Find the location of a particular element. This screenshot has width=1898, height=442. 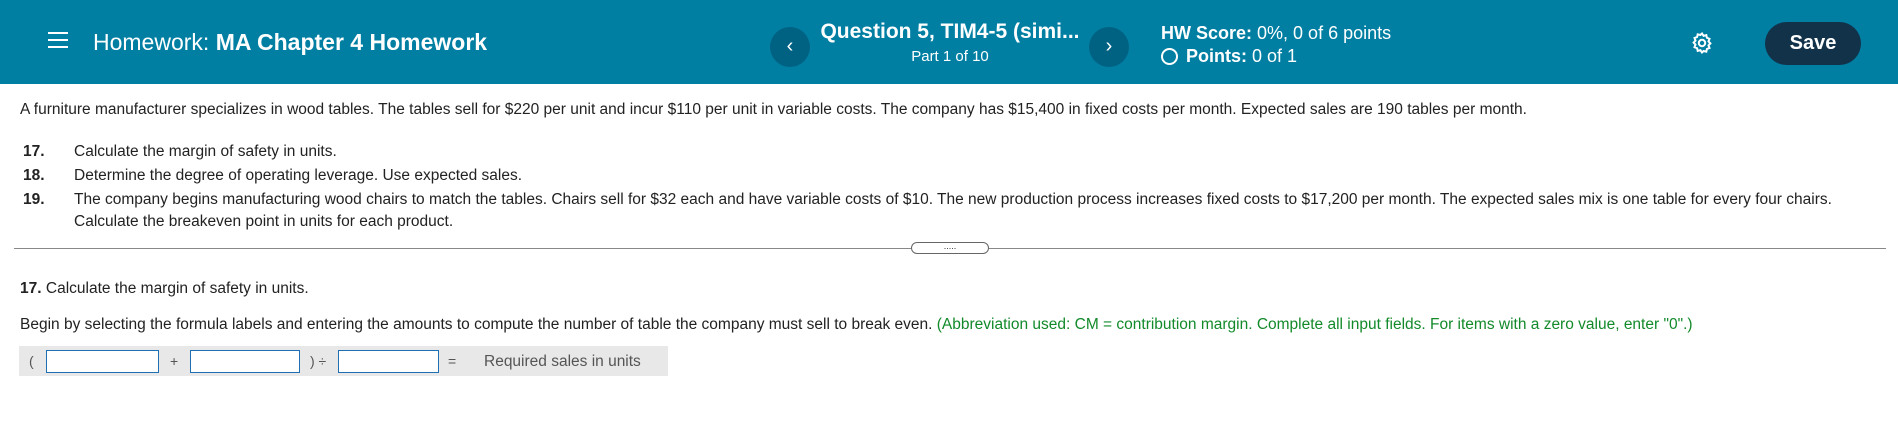

homework-title-prefix: Homework: is located at coordinates (151, 42).